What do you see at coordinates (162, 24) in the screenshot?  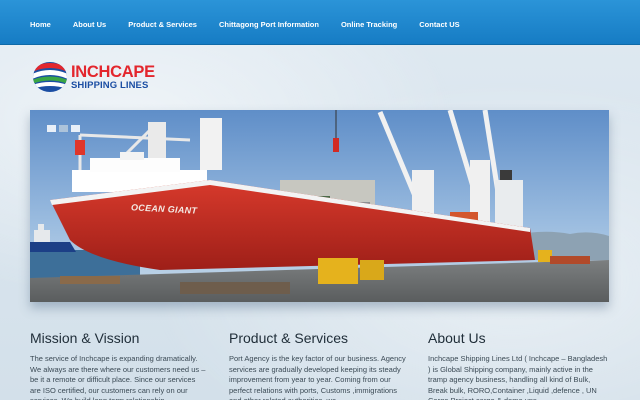 I see `nav-item-product-services: Product & Services` at bounding box center [162, 24].